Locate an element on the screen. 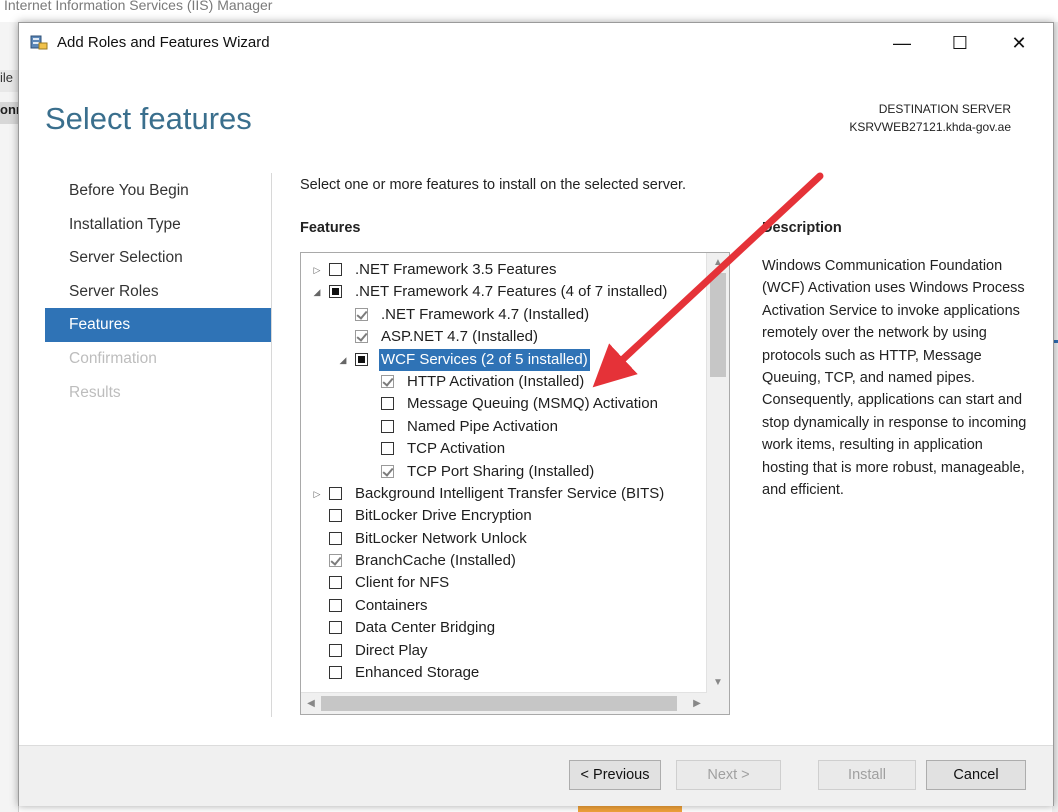  feature-row: .NET Framework 4.7 (Installed) is located at coordinates (503, 315).